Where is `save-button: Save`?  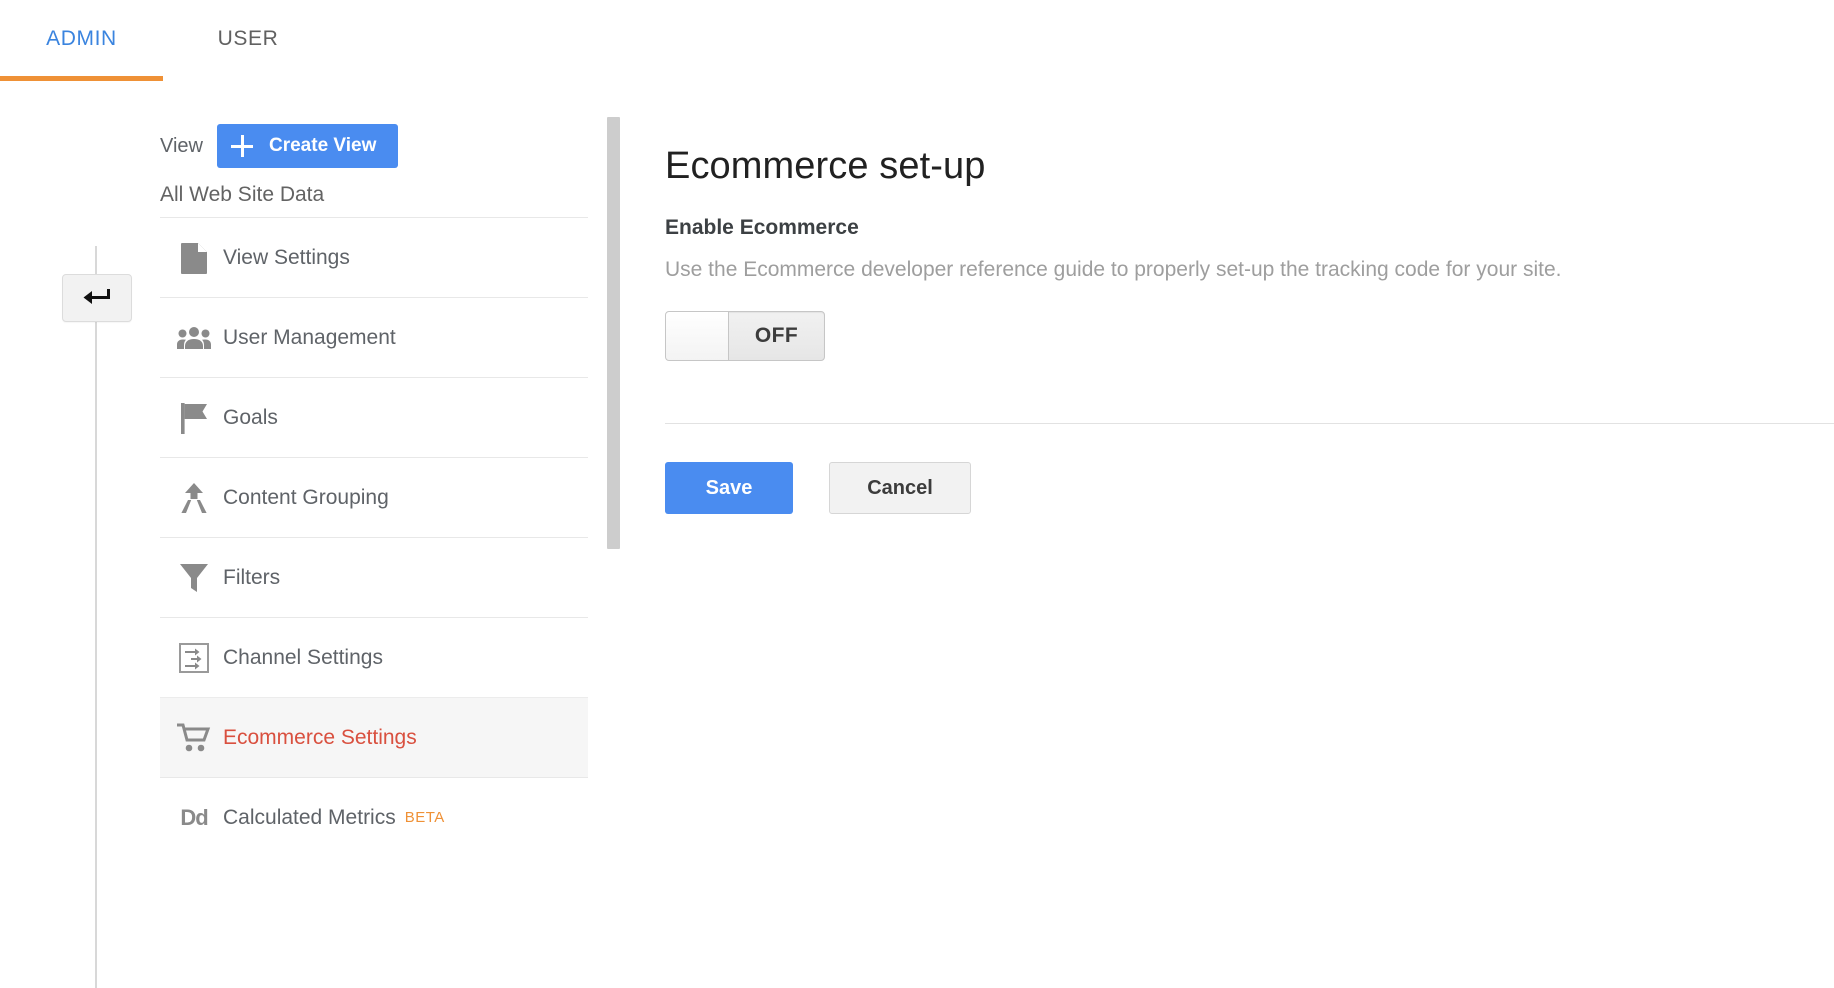 save-button: Save is located at coordinates (729, 488).